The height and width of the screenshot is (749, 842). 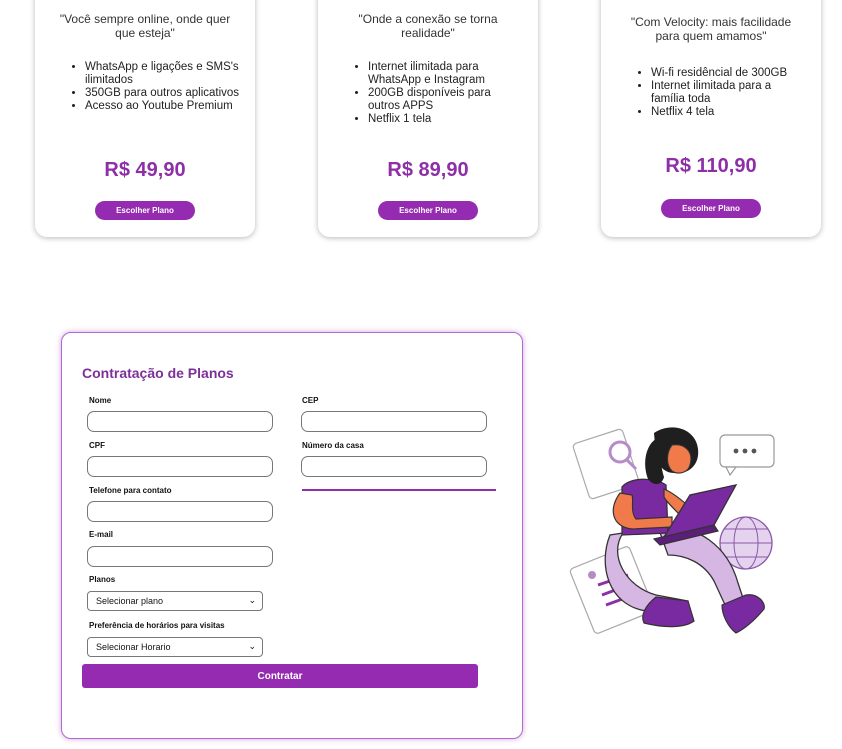 I want to click on telefone-input, so click(x=180, y=511).